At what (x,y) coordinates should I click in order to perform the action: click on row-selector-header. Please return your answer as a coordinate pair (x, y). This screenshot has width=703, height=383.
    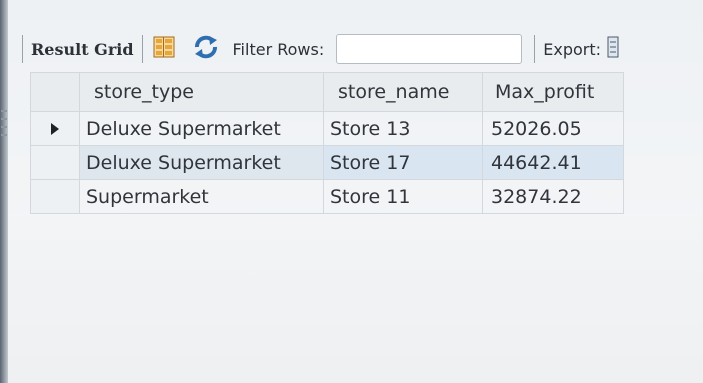
    Looking at the image, I should click on (55, 92).